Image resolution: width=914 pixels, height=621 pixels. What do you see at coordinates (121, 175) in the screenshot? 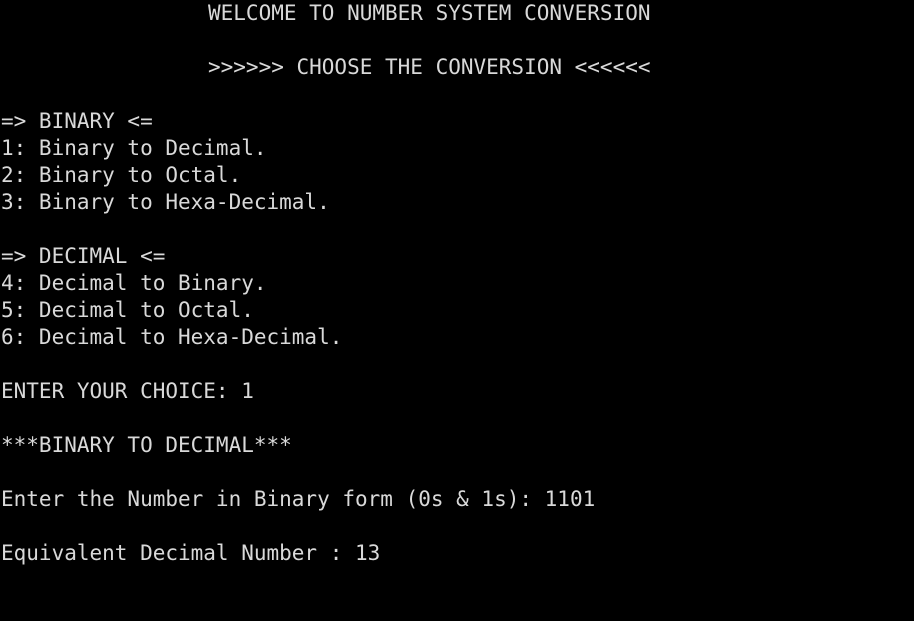
I see `menu-option-2: 2: Binary to Octal.` at bounding box center [121, 175].